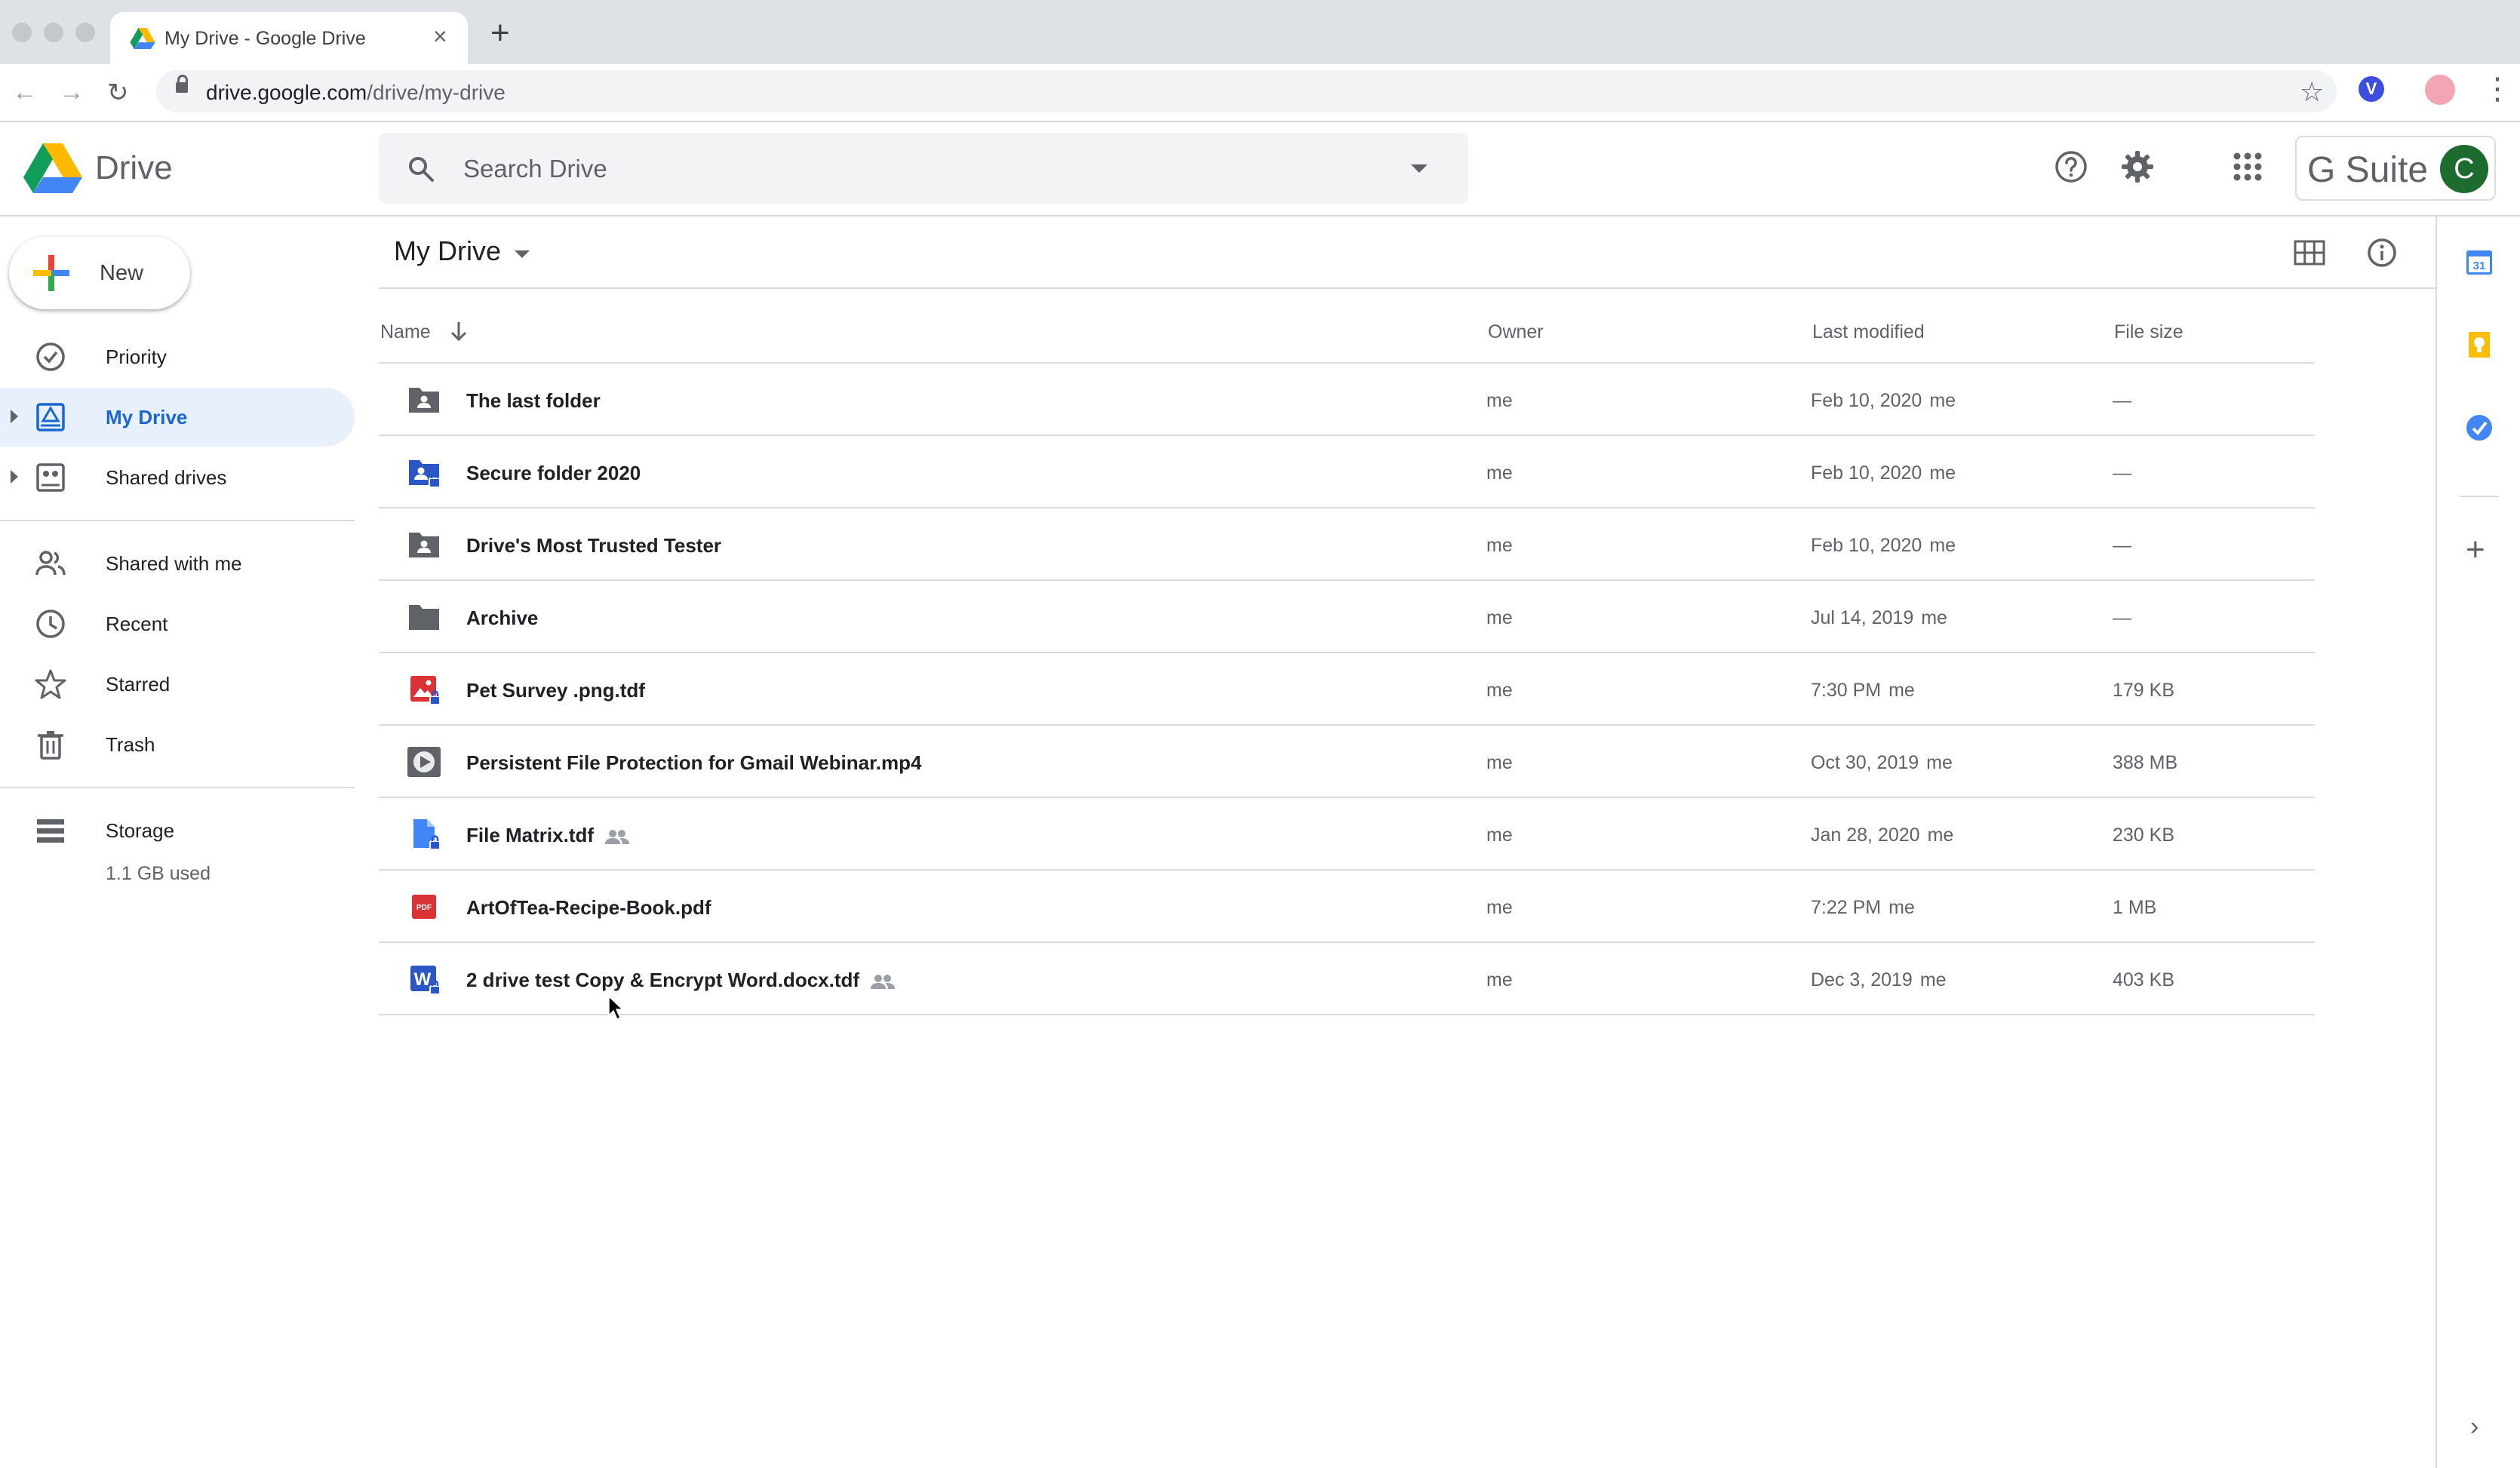 This screenshot has height=1468, width=2520. Describe the element at coordinates (2071, 167) in the screenshot. I see `help-icon` at that location.